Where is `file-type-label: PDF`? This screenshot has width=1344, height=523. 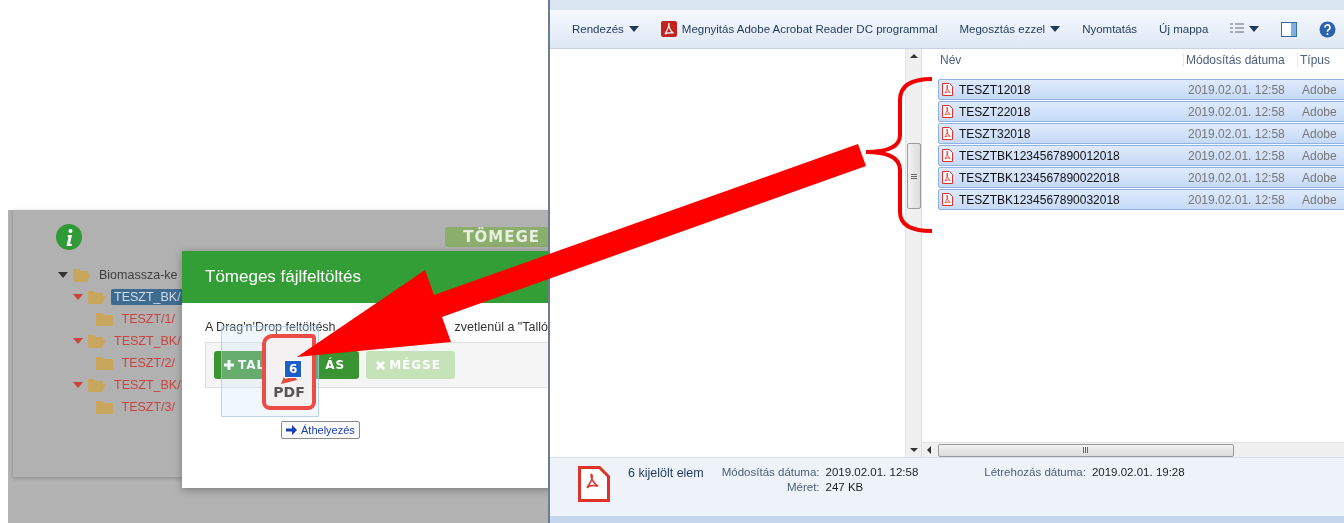
file-type-label: PDF is located at coordinates (289, 391).